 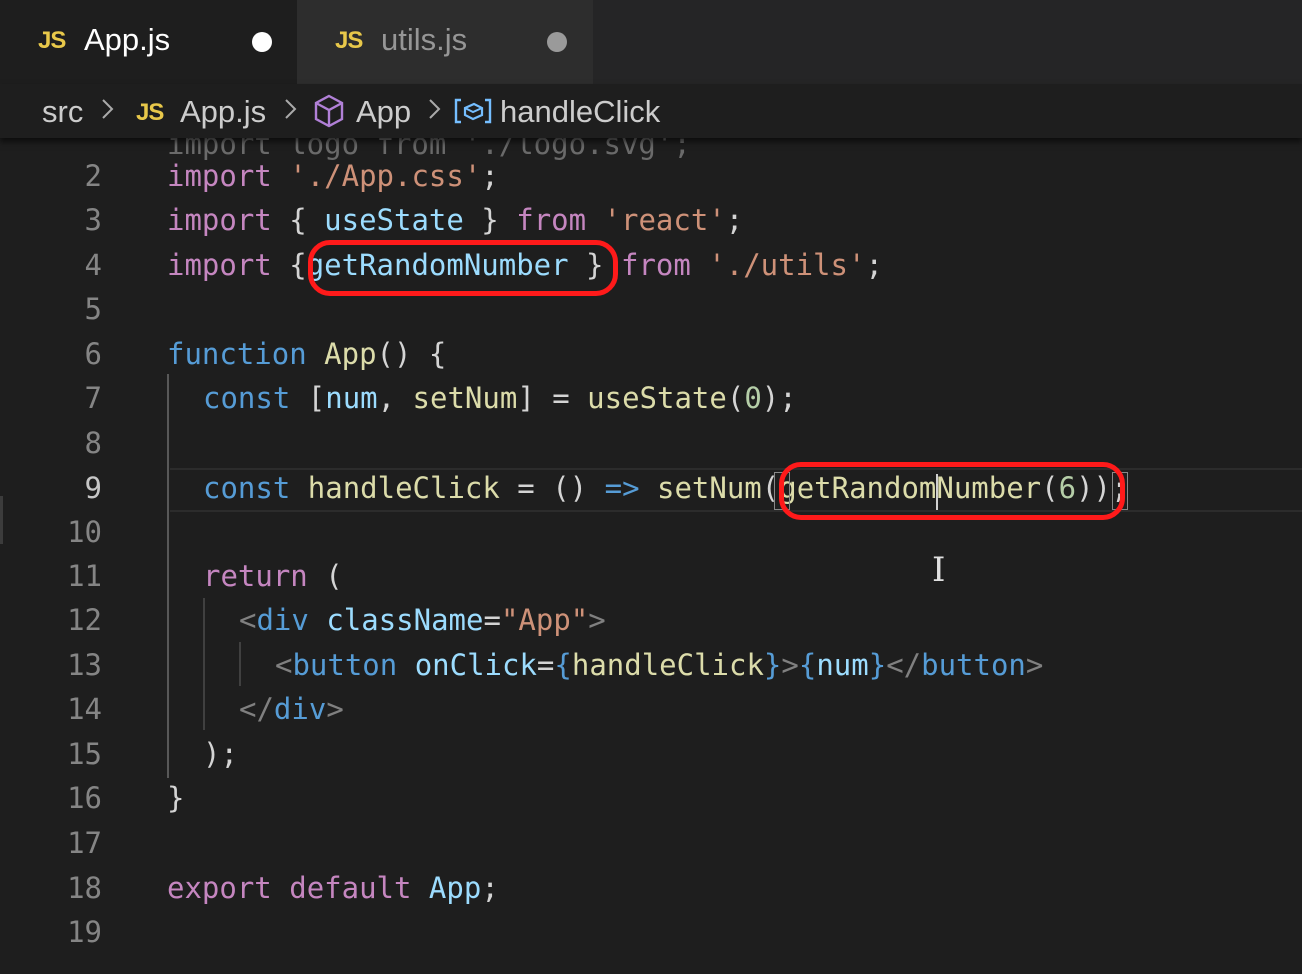 I want to click on annotation-highlight-call, so click(x=952, y=491).